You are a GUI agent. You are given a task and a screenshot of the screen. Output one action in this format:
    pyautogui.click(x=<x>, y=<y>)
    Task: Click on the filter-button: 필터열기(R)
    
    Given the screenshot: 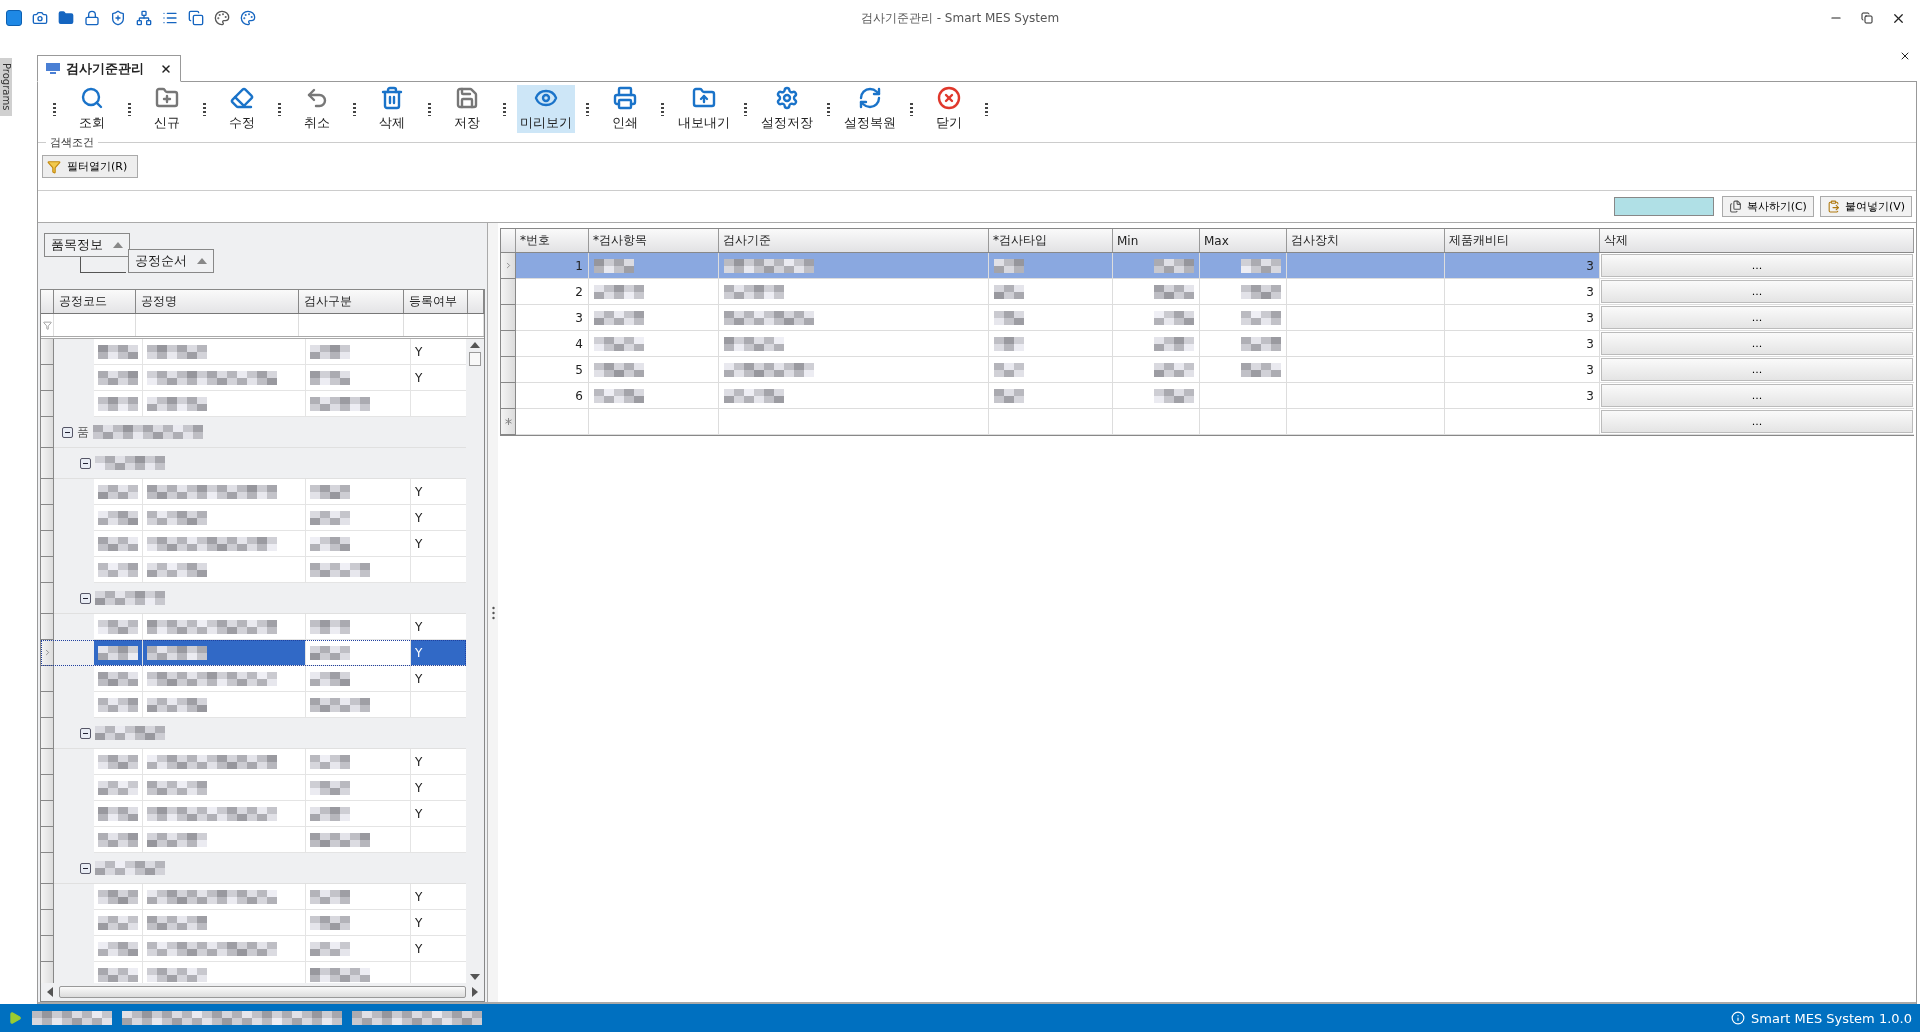 What is the action you would take?
    pyautogui.click(x=90, y=166)
    